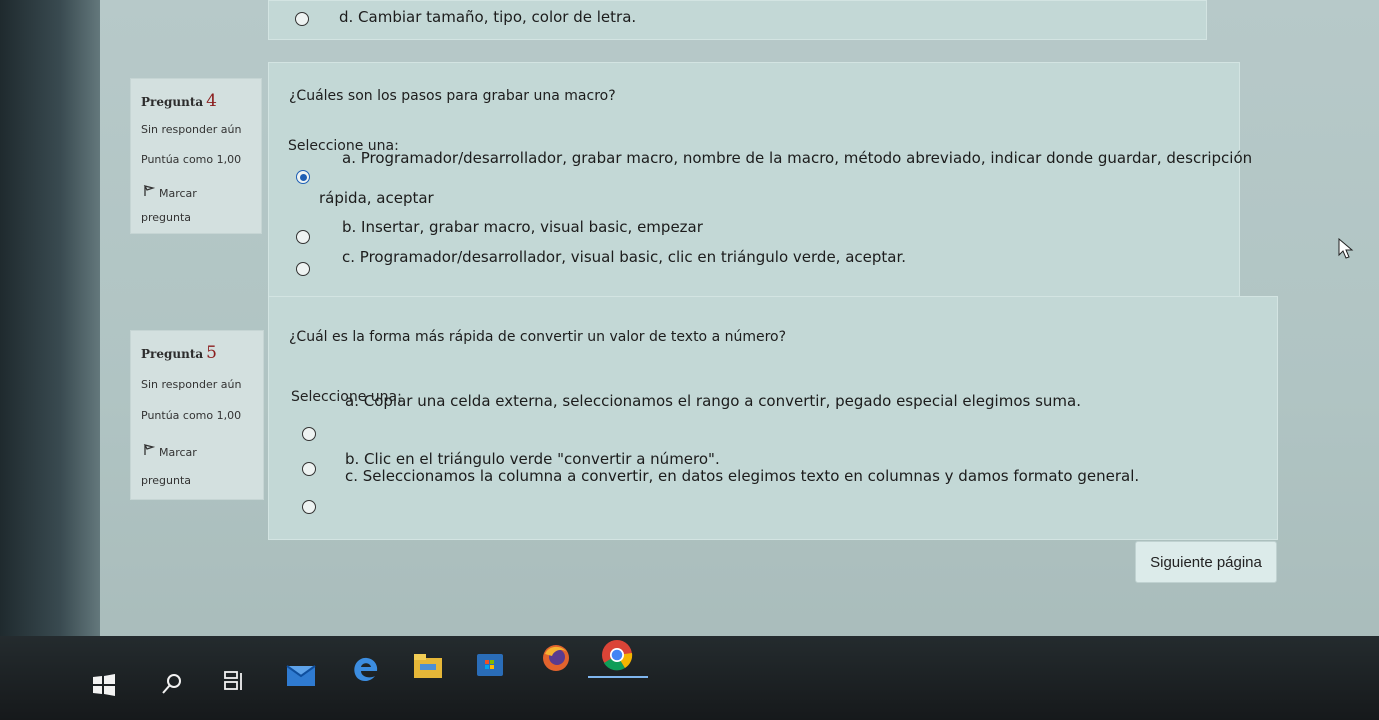 The image size is (1379, 720). Describe the element at coordinates (166, 480) in the screenshot. I see `question5-flag-label-2: pregunta` at that location.